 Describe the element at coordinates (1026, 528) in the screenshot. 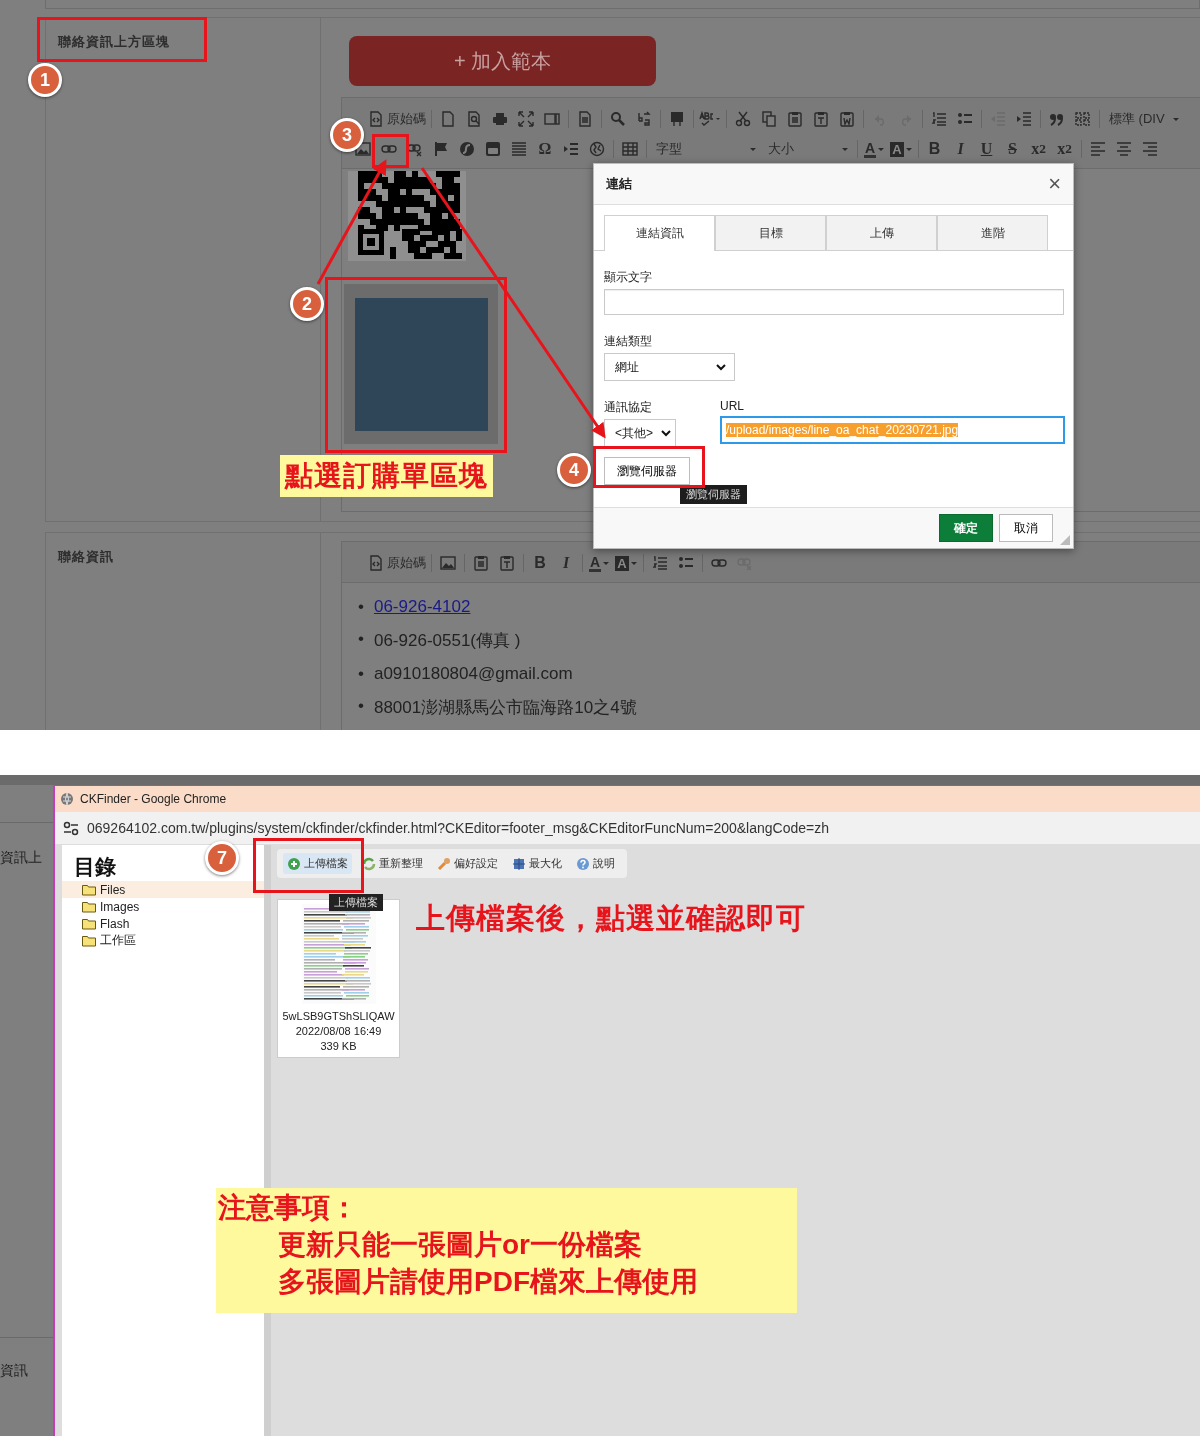

I see `cancel-button: 取消` at that location.